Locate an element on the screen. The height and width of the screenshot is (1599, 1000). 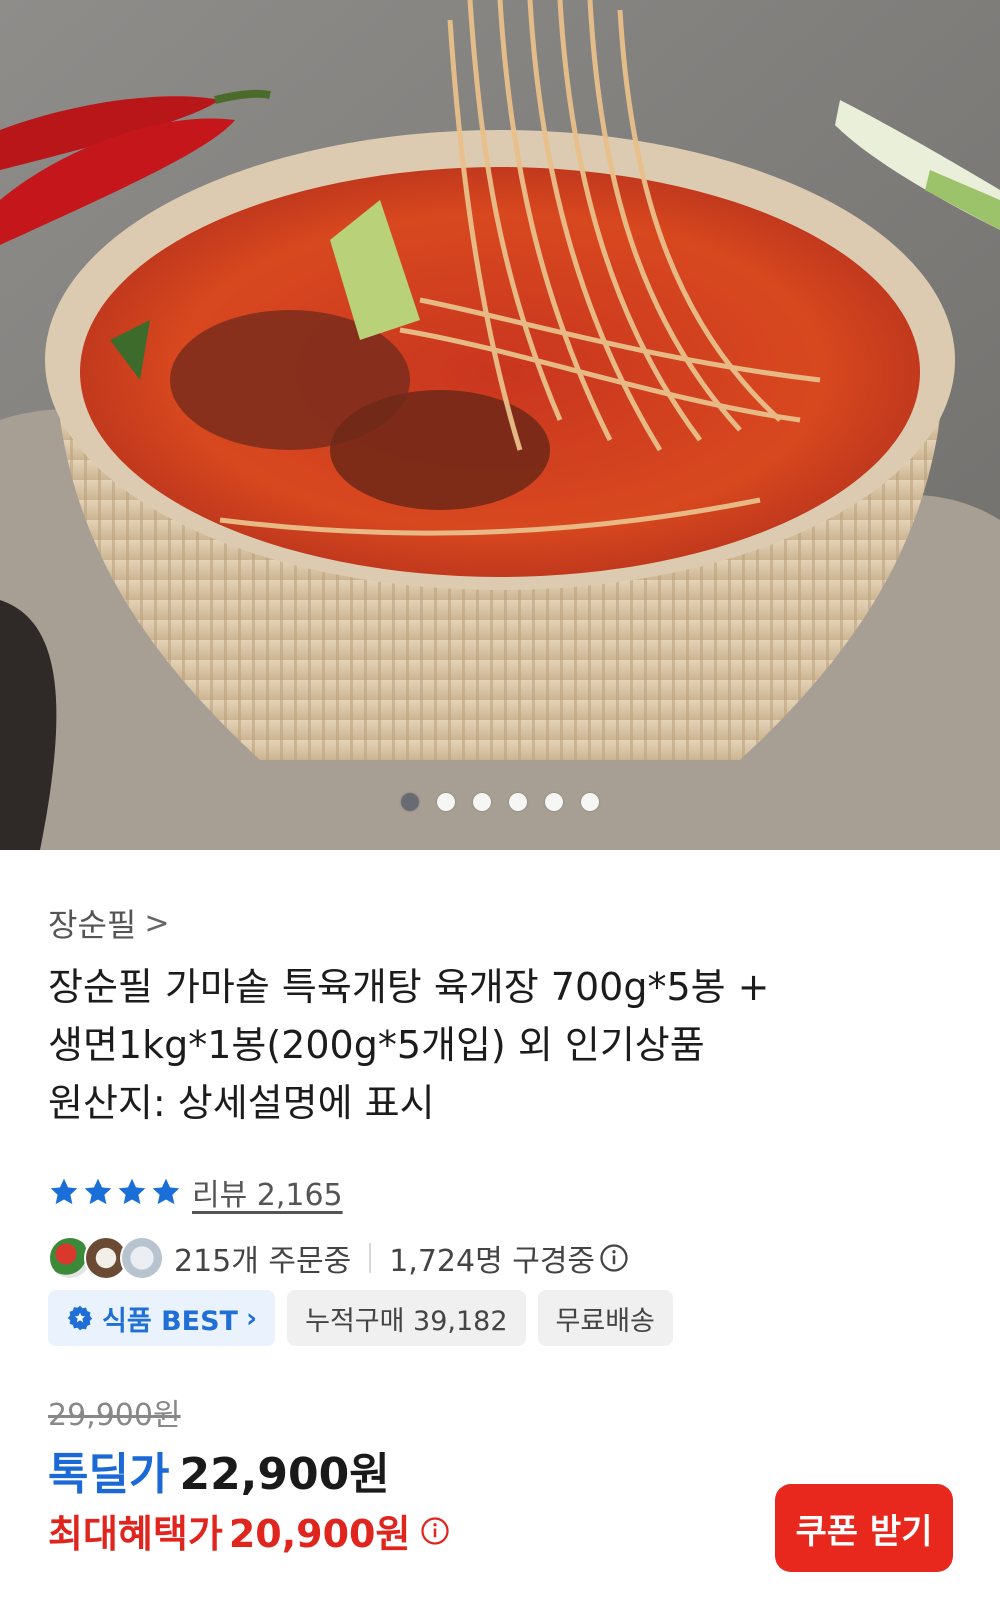
activity-row: 215개 주문중 1,724명 구경중 is located at coordinates (338, 1258).